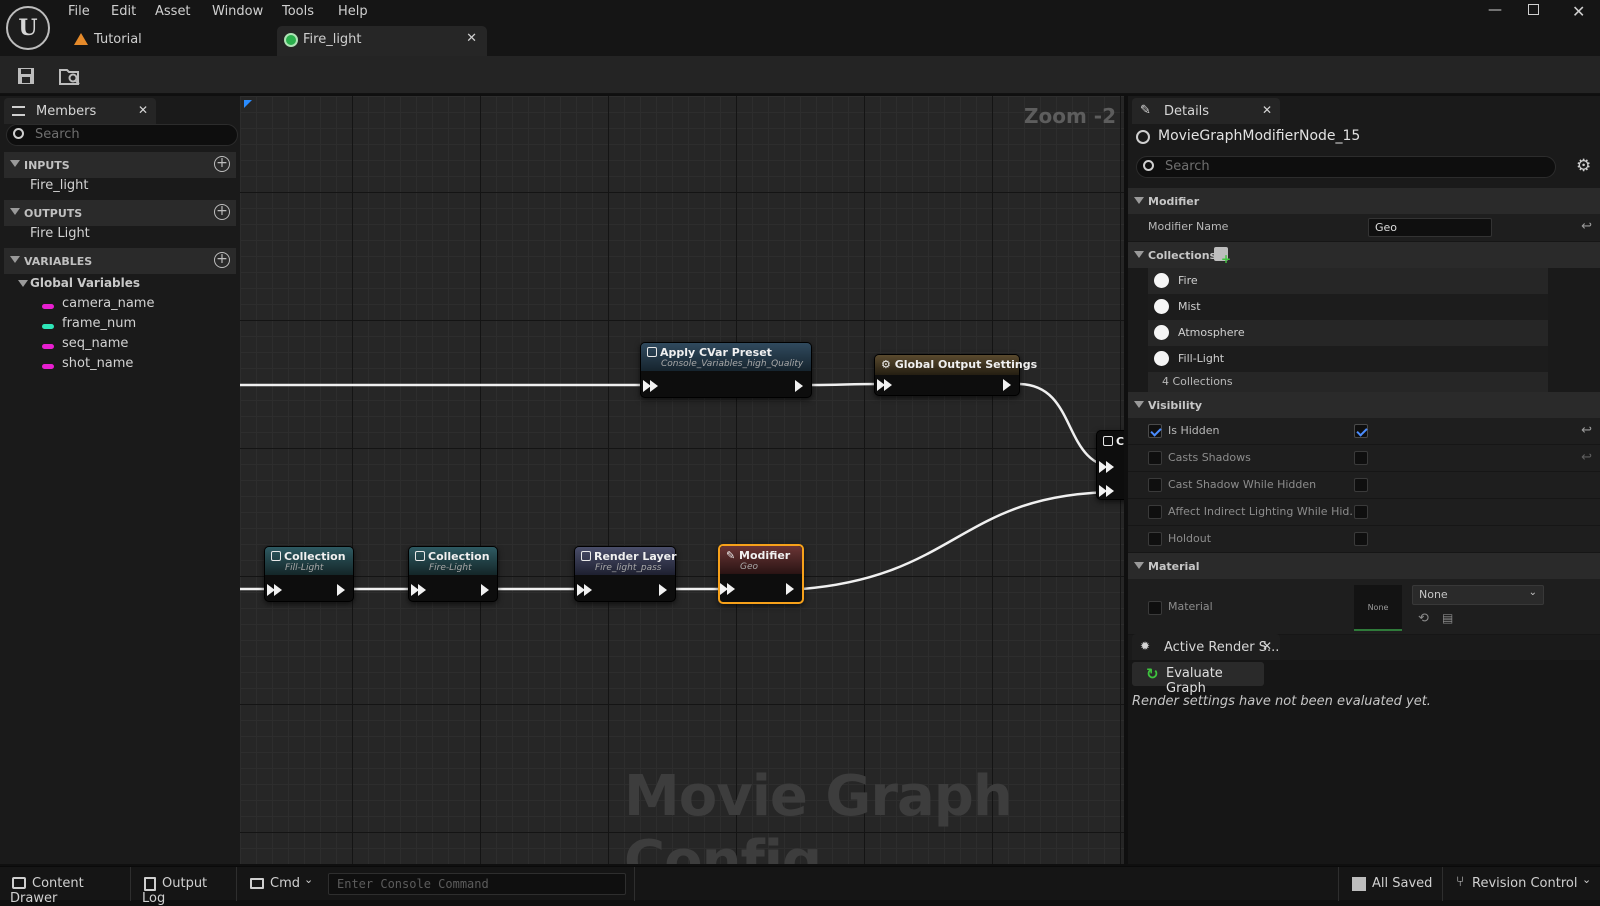 The width and height of the screenshot is (1600, 906). What do you see at coordinates (237, 11) in the screenshot?
I see `menu-window: Window` at bounding box center [237, 11].